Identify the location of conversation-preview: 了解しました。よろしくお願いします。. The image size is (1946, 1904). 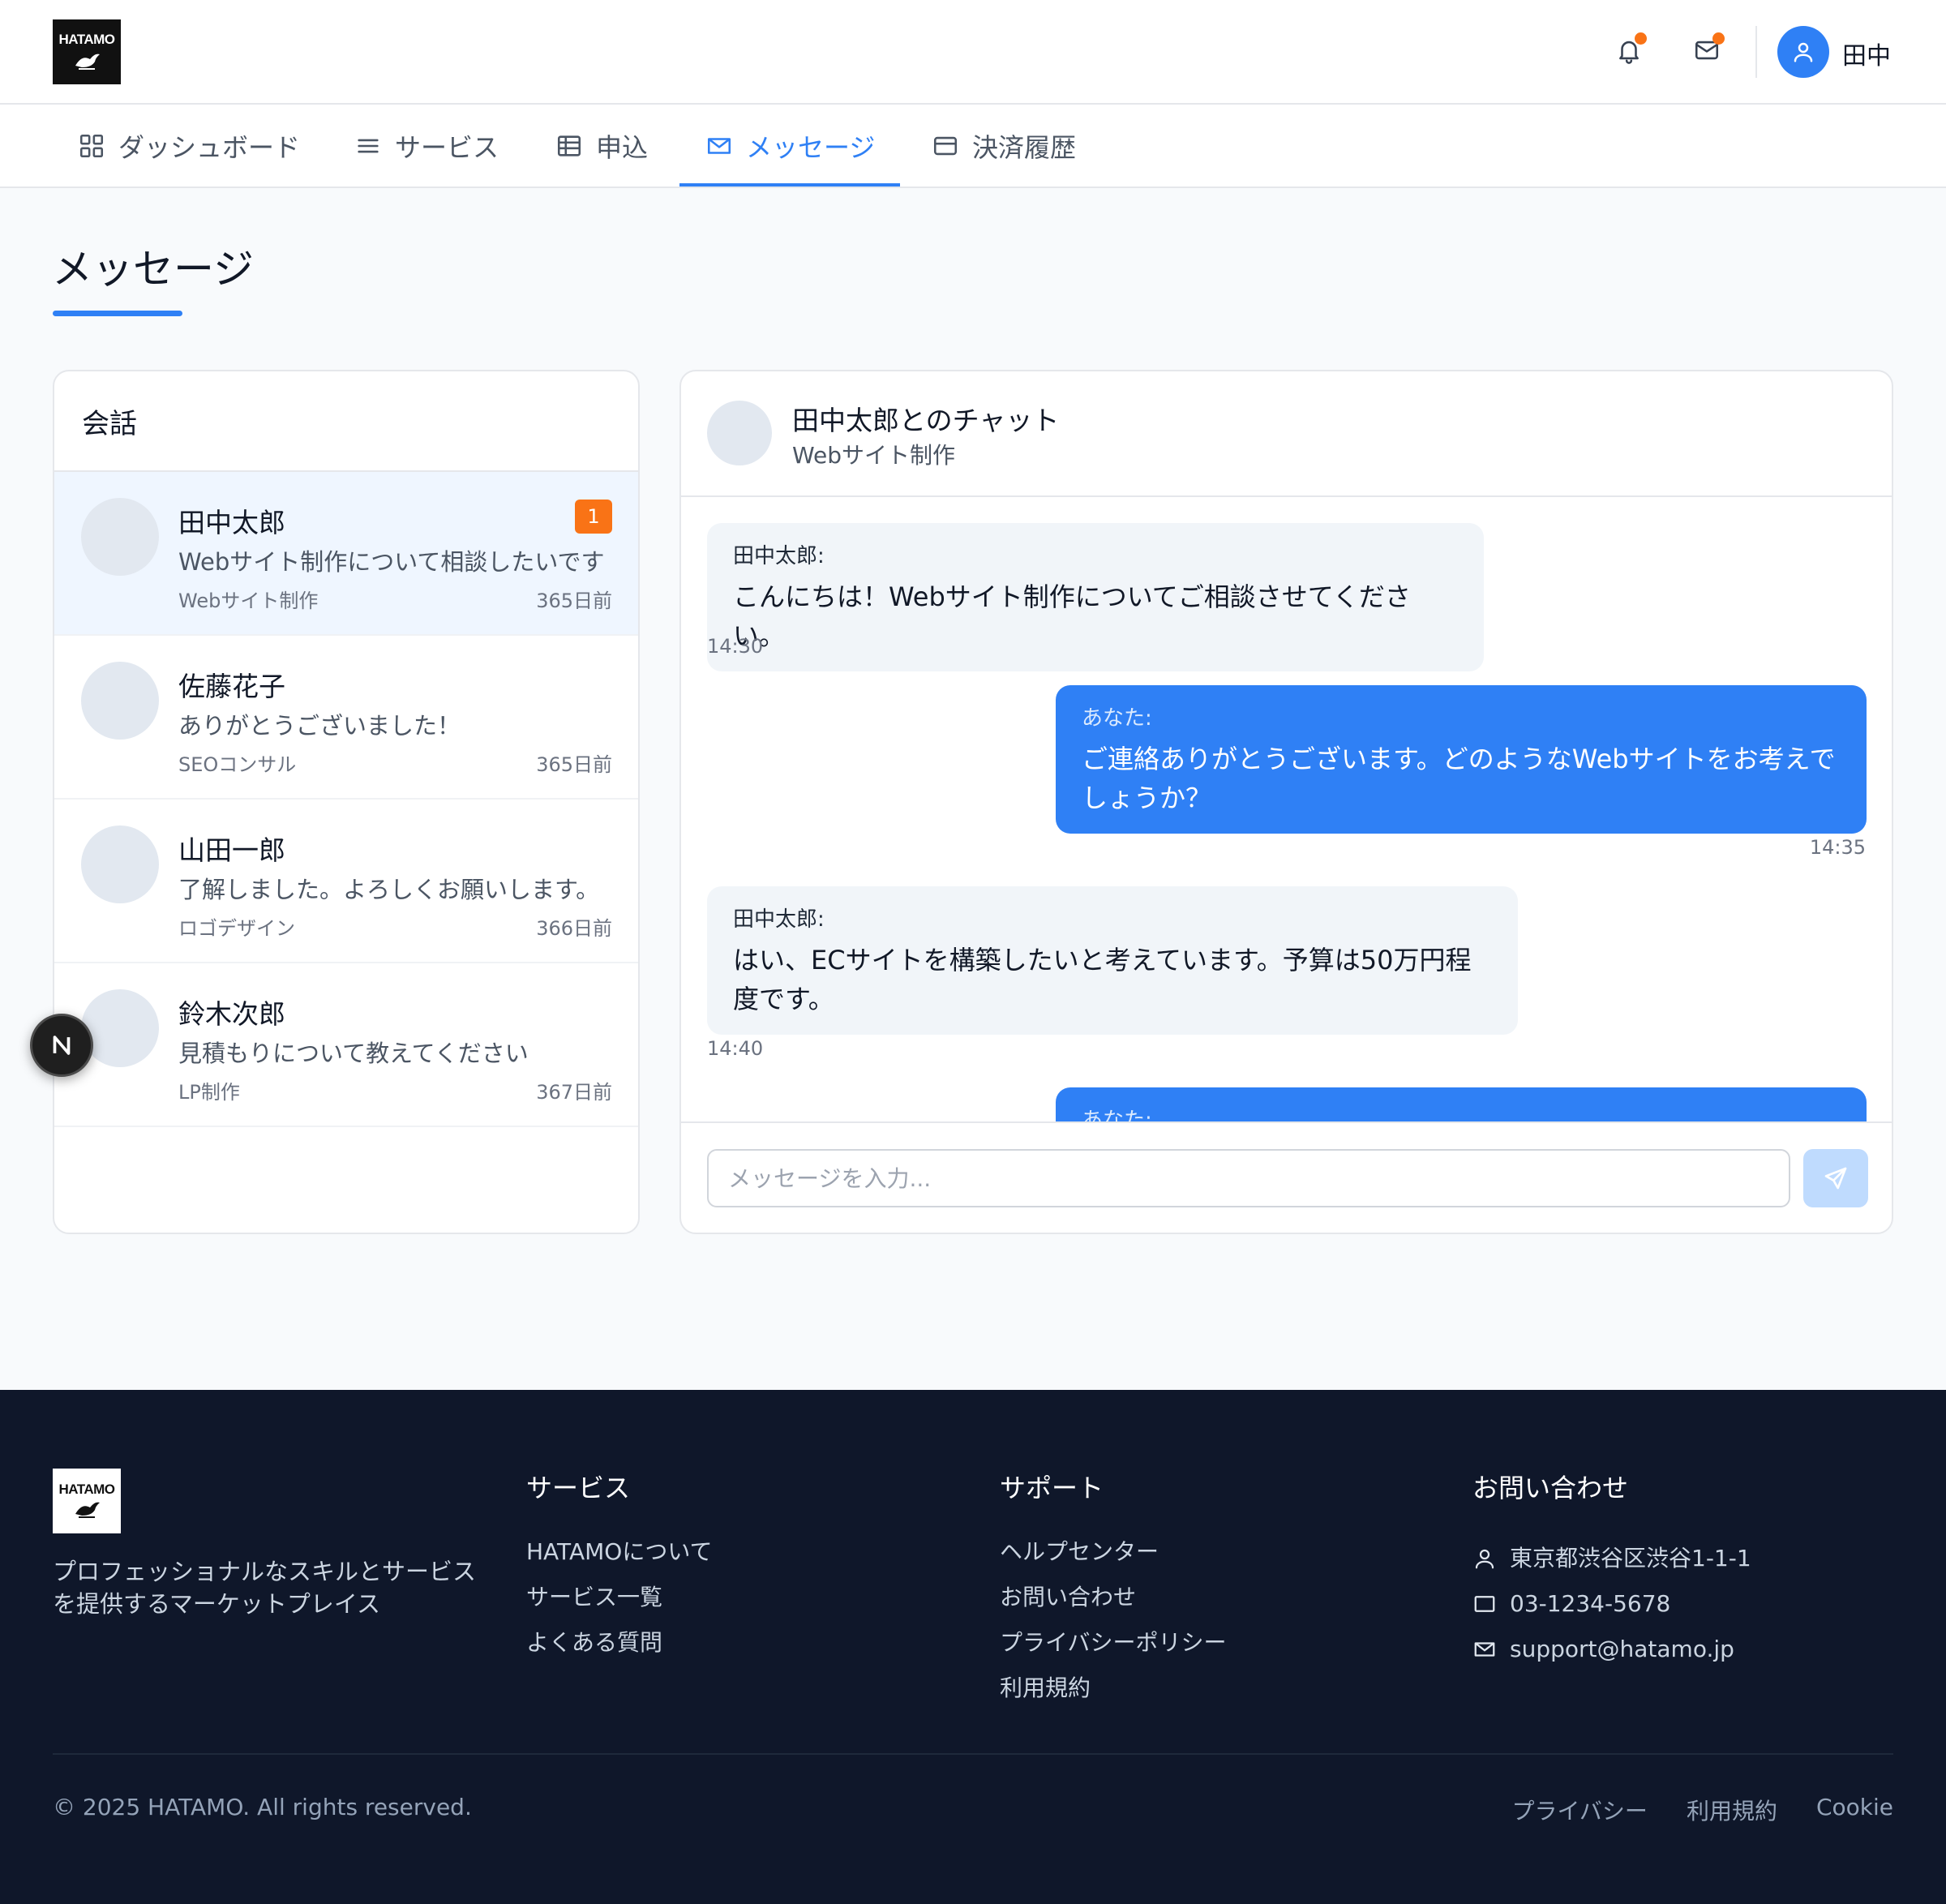
(389, 890).